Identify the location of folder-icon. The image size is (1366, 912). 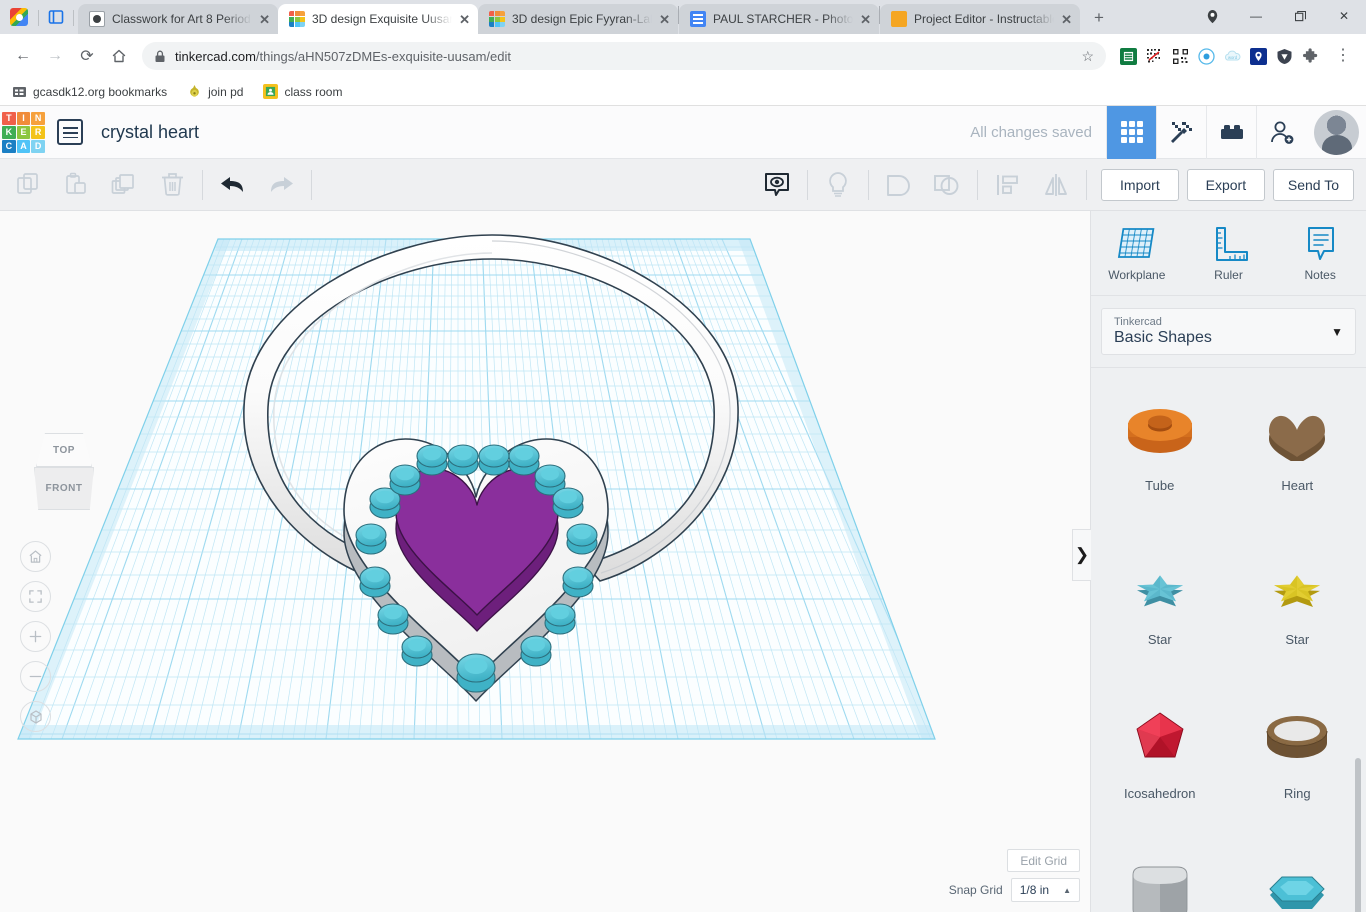
(19, 91).